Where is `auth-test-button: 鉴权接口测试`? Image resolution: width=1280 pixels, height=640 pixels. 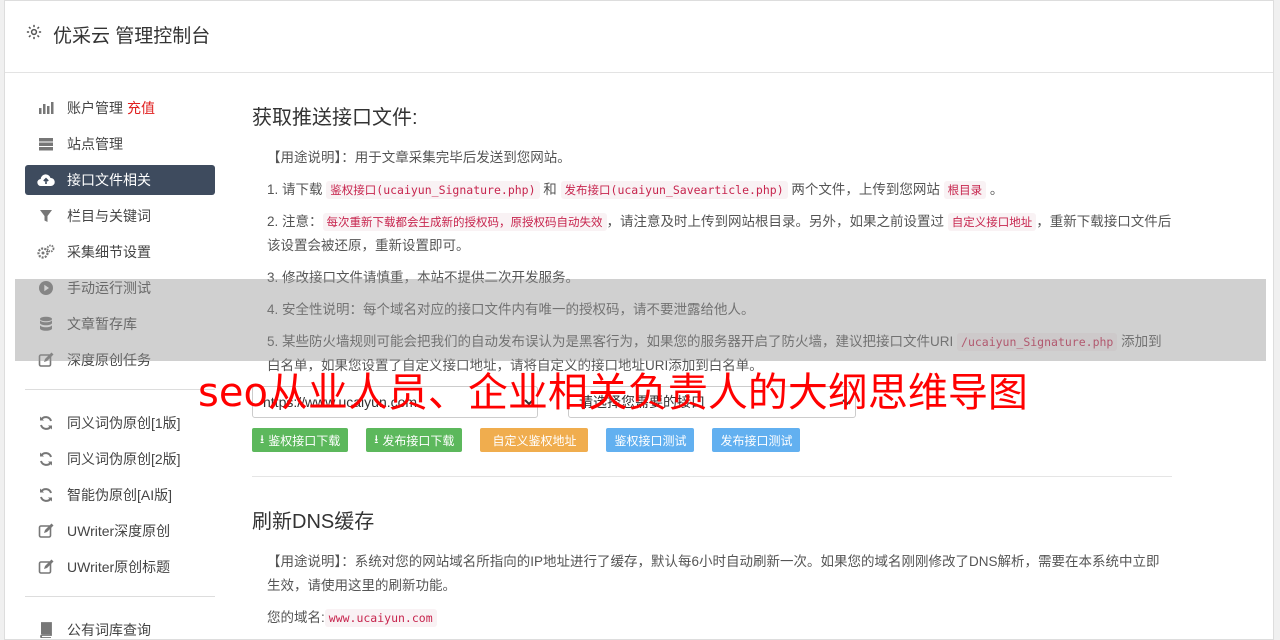 auth-test-button: 鉴权接口测试 is located at coordinates (650, 440).